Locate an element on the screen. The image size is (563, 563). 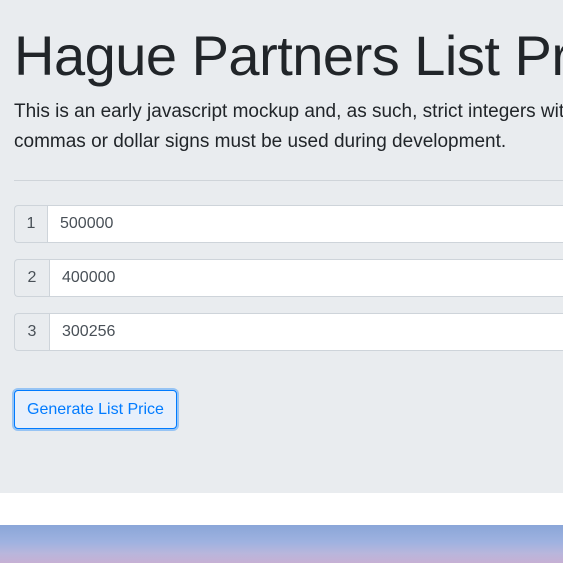
generate-list-price-button: Generate List Price is located at coordinates (95, 409).